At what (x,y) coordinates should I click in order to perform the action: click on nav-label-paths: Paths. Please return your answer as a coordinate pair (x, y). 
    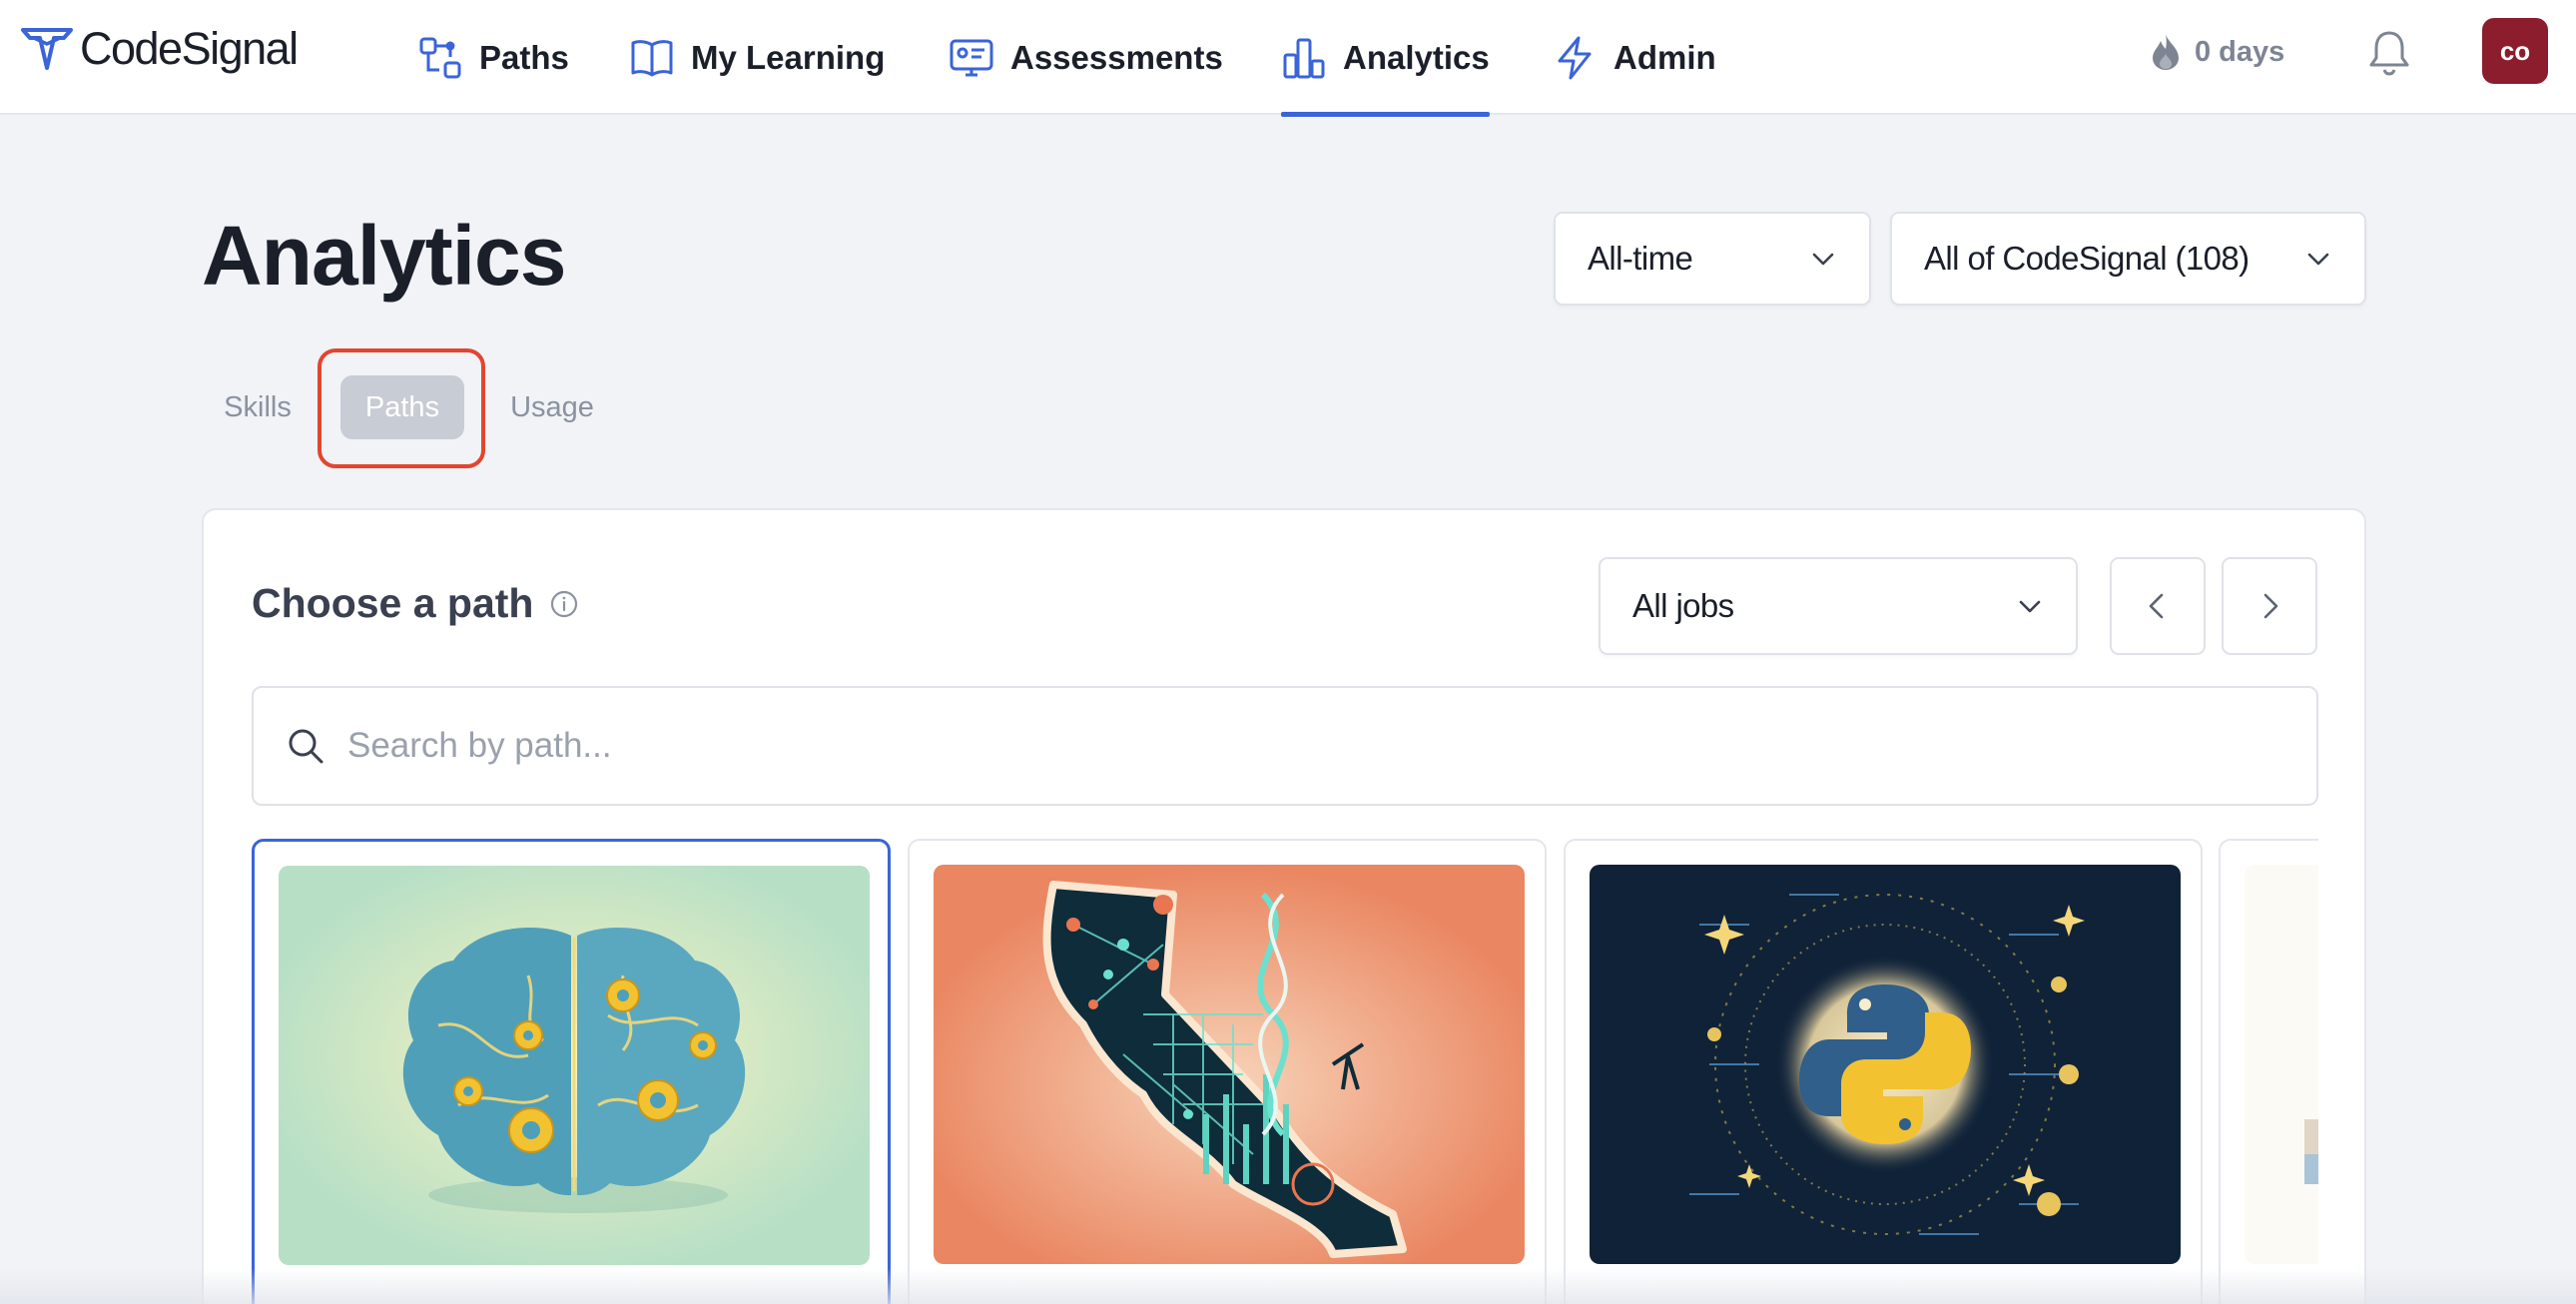
    Looking at the image, I should click on (524, 57).